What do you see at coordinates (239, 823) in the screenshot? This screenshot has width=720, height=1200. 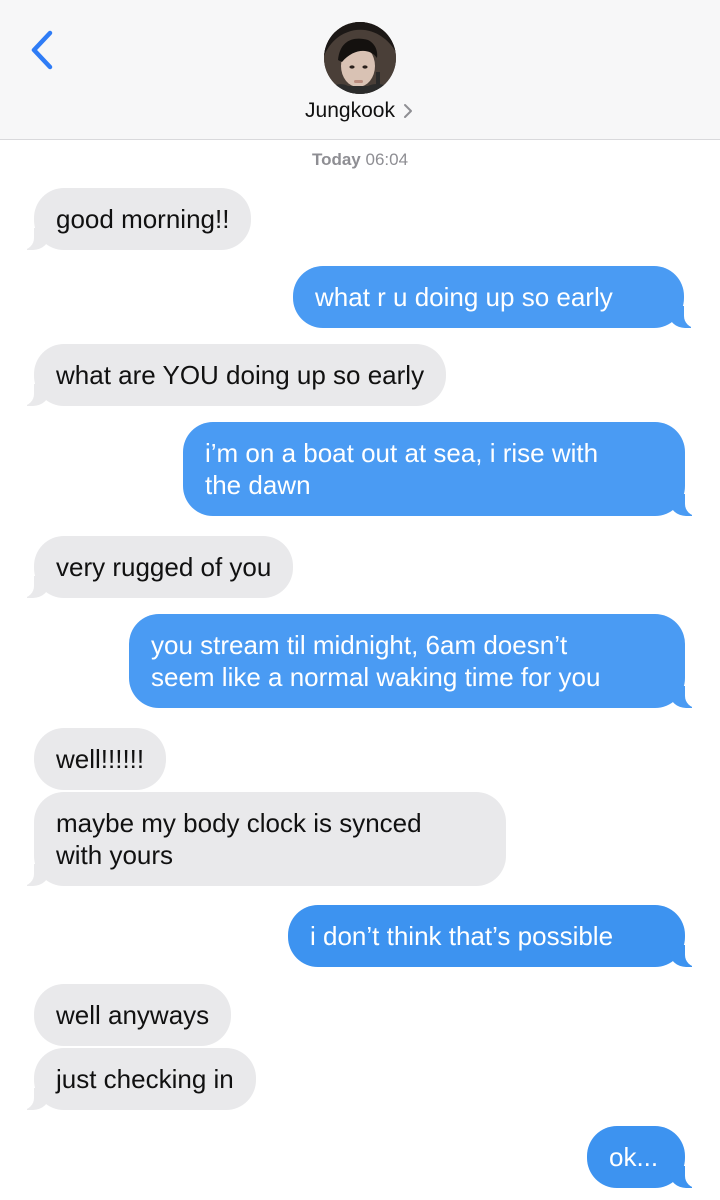 I see `message-line: maybe my body clock is synced` at bounding box center [239, 823].